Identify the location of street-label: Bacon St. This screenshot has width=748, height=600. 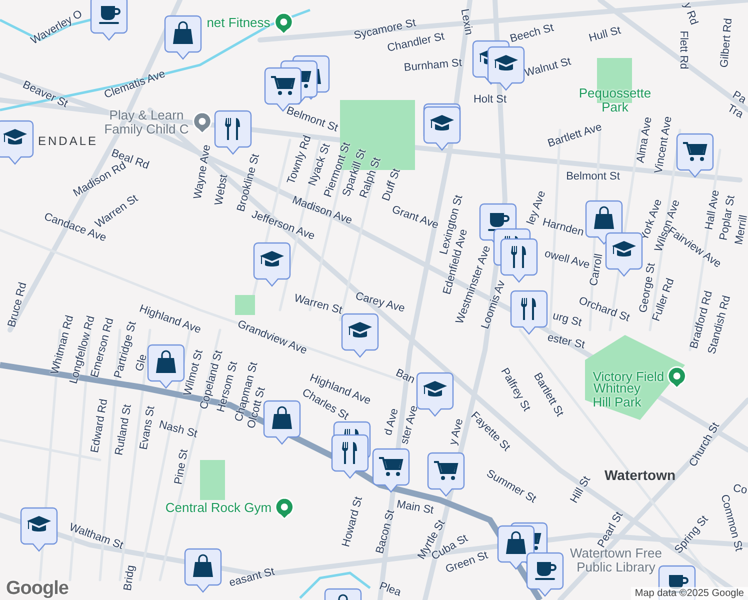
(386, 532).